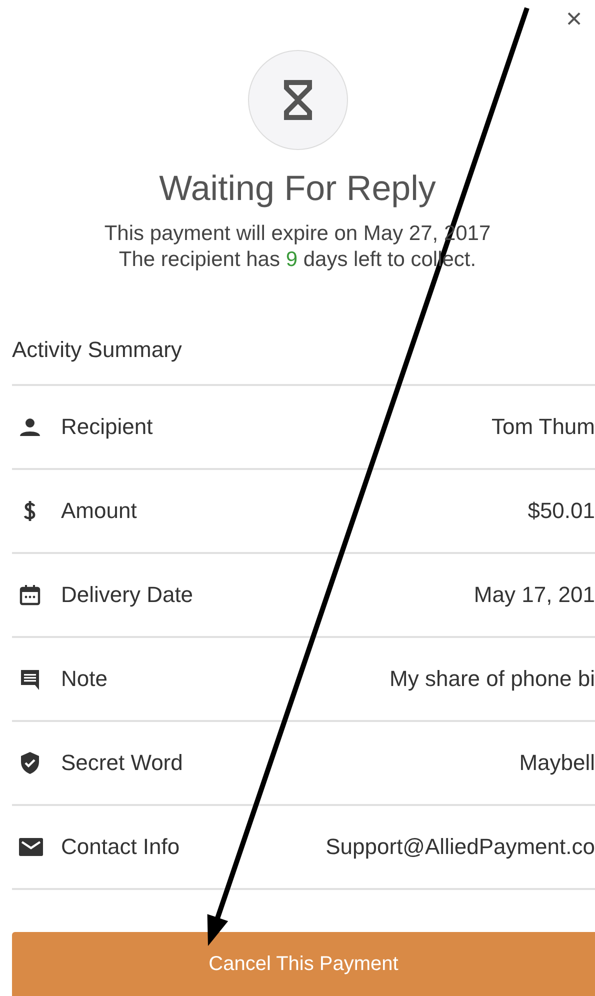 The height and width of the screenshot is (996, 595). What do you see at coordinates (99, 511) in the screenshot?
I see `row-label: Amount` at bounding box center [99, 511].